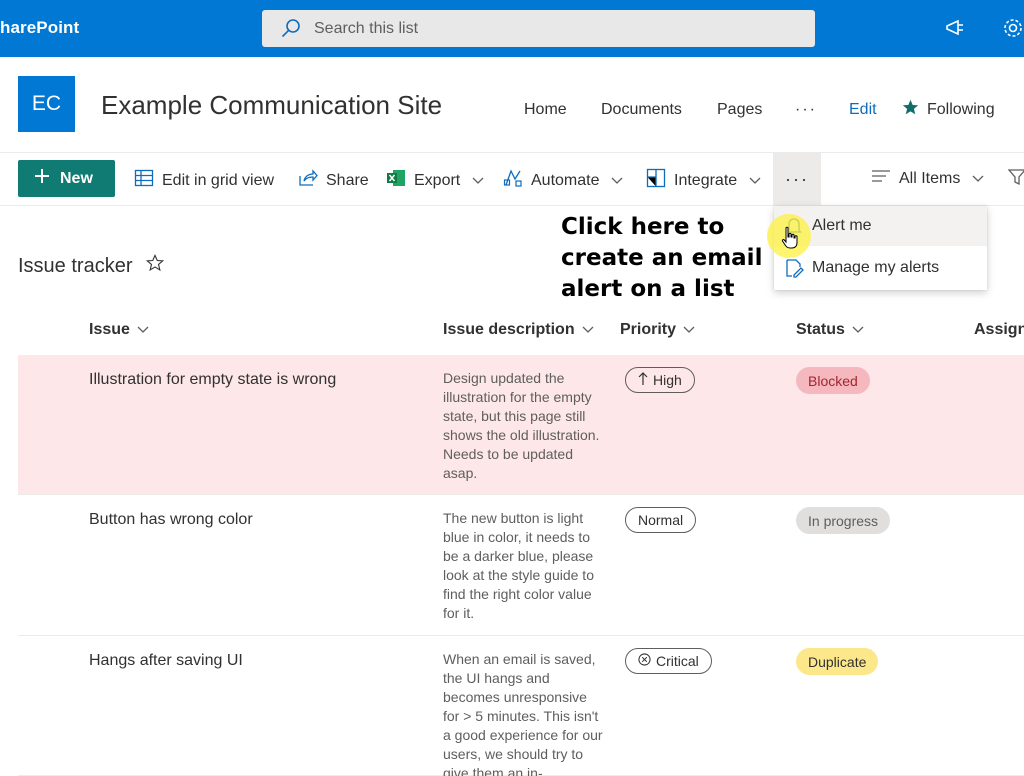 This screenshot has width=1024, height=776. Describe the element at coordinates (155, 266) in the screenshot. I see `star-outline-icon` at that location.